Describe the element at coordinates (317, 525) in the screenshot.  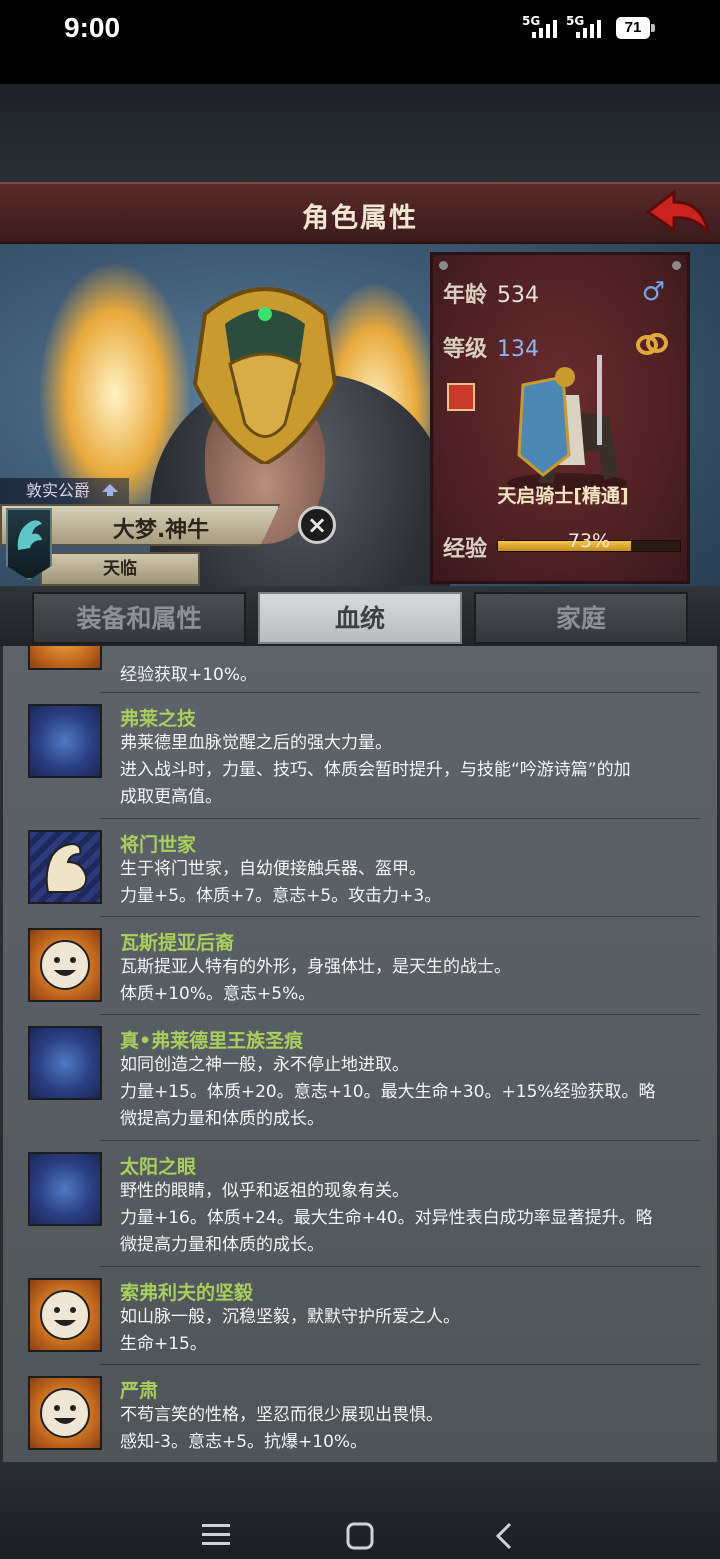
I see `close-button: ×` at that location.